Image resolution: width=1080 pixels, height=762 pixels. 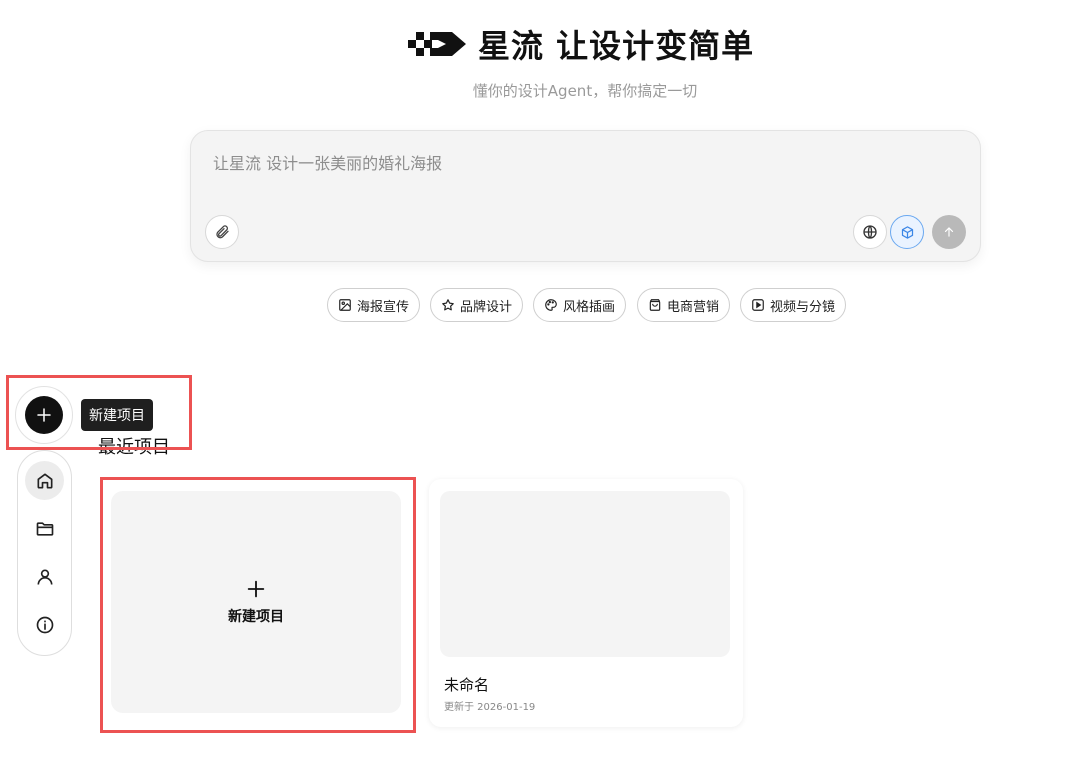 I want to click on sidebar-nav, so click(x=44, y=553).